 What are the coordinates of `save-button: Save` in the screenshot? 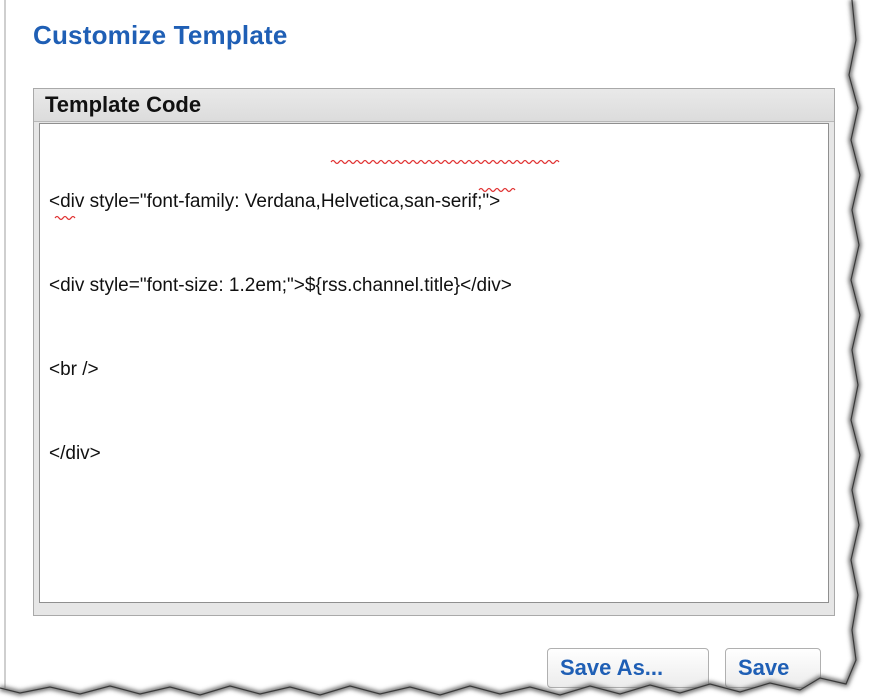 It's located at (773, 668).